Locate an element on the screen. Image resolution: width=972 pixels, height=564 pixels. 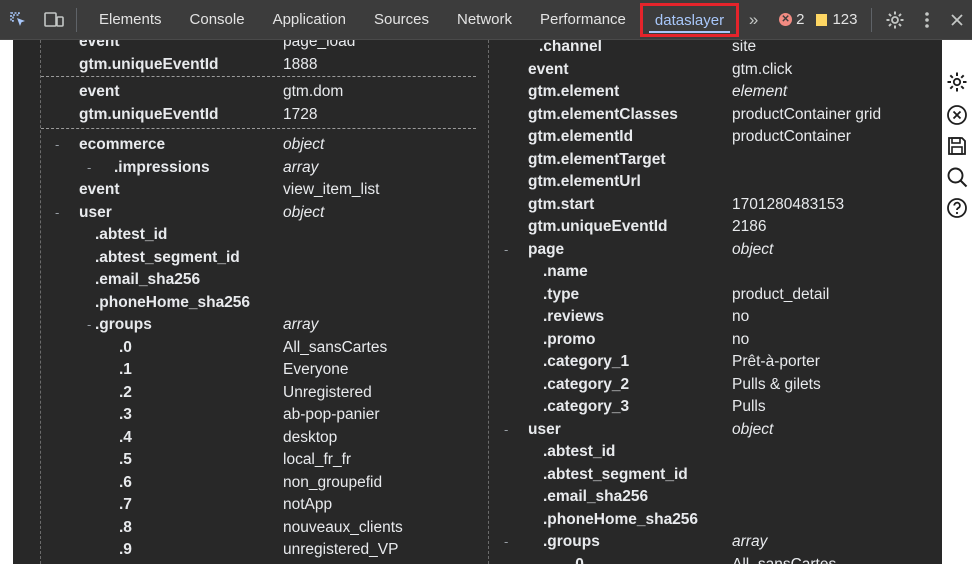
tab-performance: Performance is located at coordinates (583, 20).